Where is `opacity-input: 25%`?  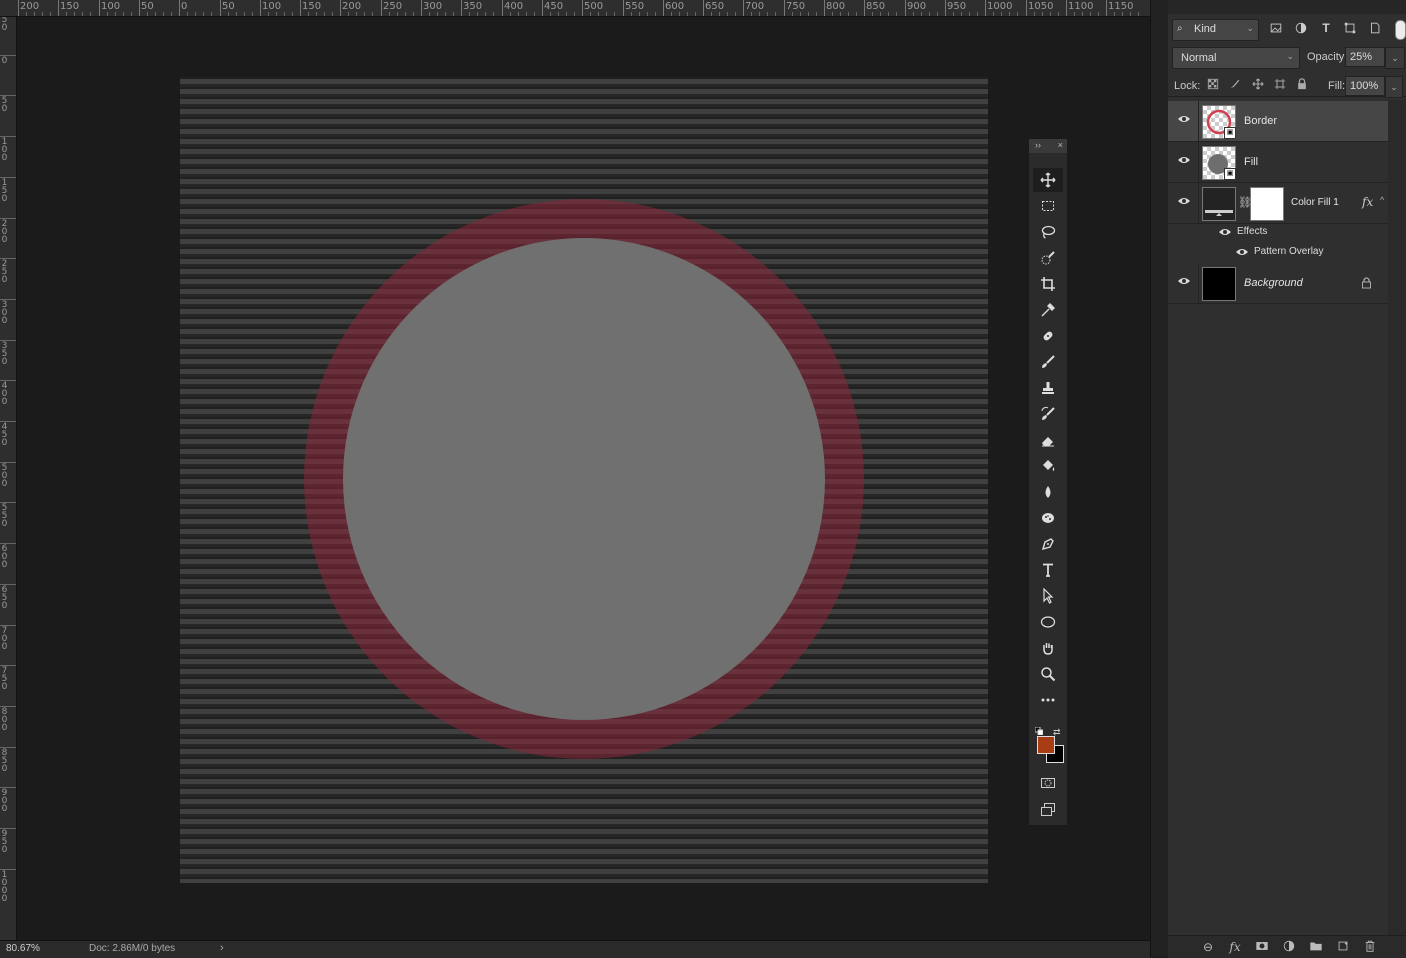
opacity-input: 25% is located at coordinates (1365, 57).